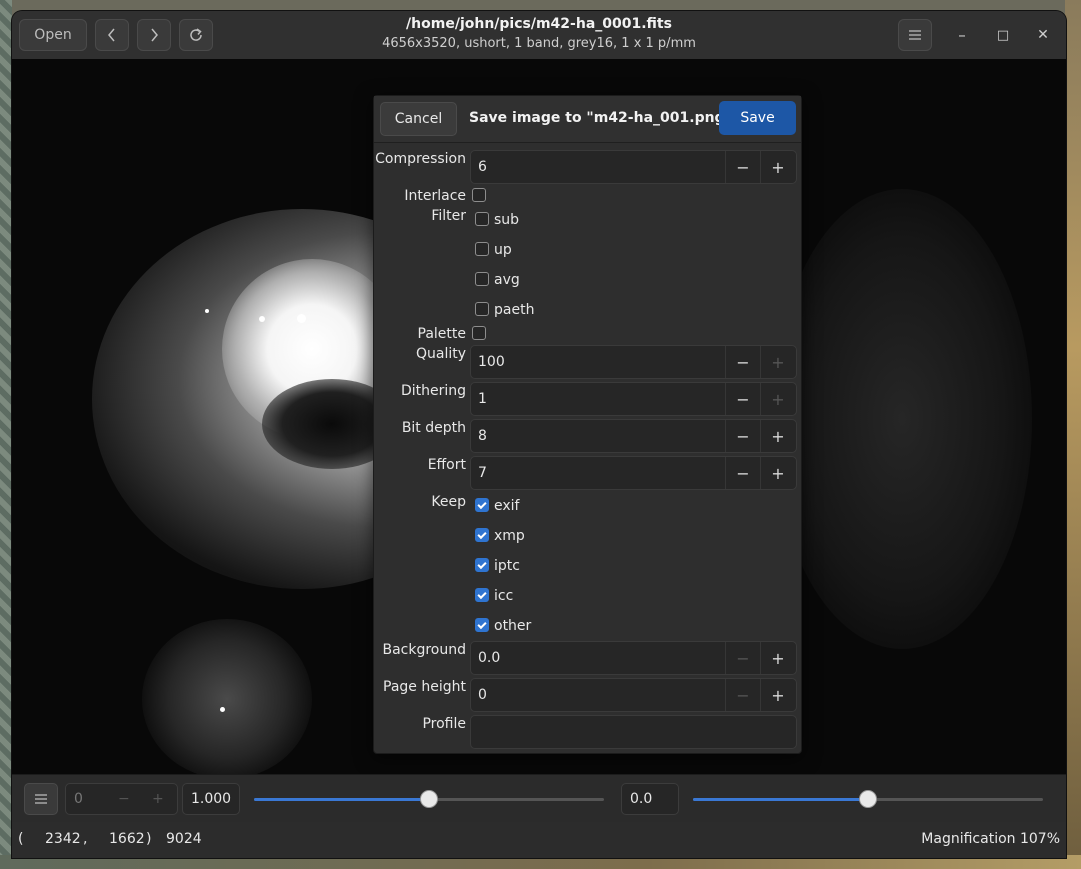 The width and height of the screenshot is (1081, 869). Describe the element at coordinates (442, 334) in the screenshot. I see `palette-label: Palette` at that location.